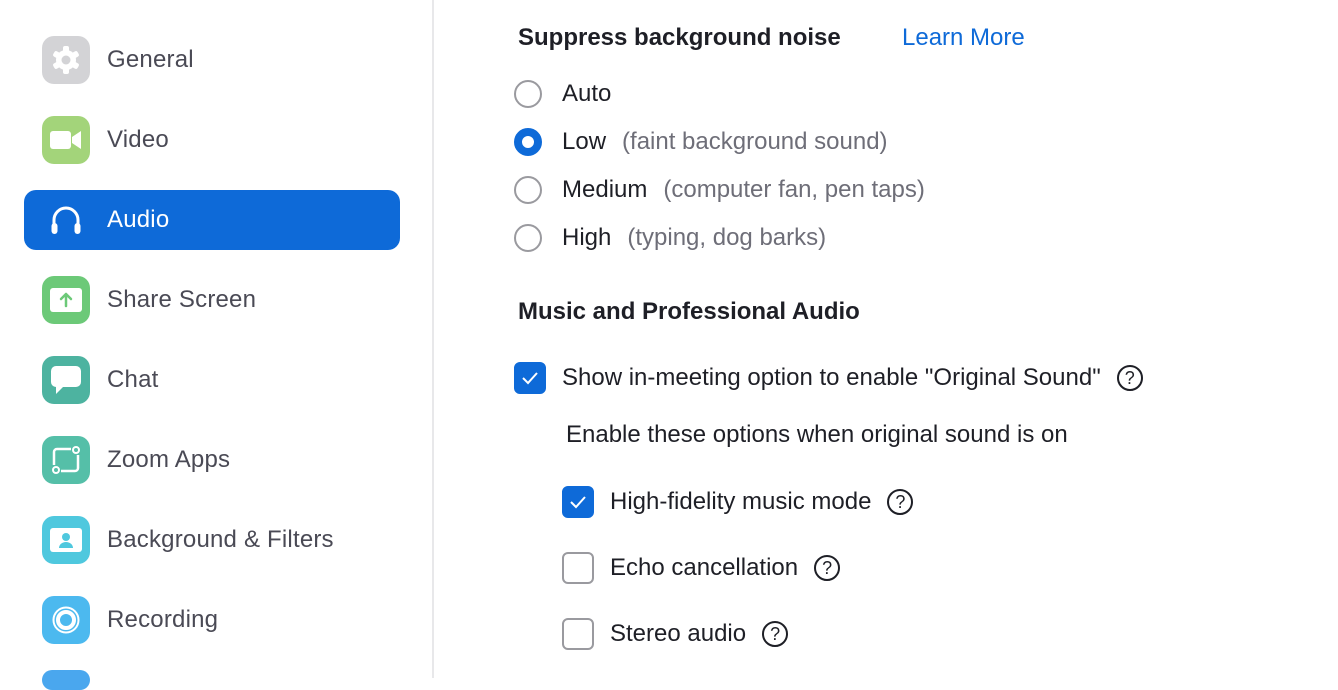 The height and width of the screenshot is (690, 1338). I want to click on hifi-music-mode-option: High-fidelity music mode ?, so click(738, 502).